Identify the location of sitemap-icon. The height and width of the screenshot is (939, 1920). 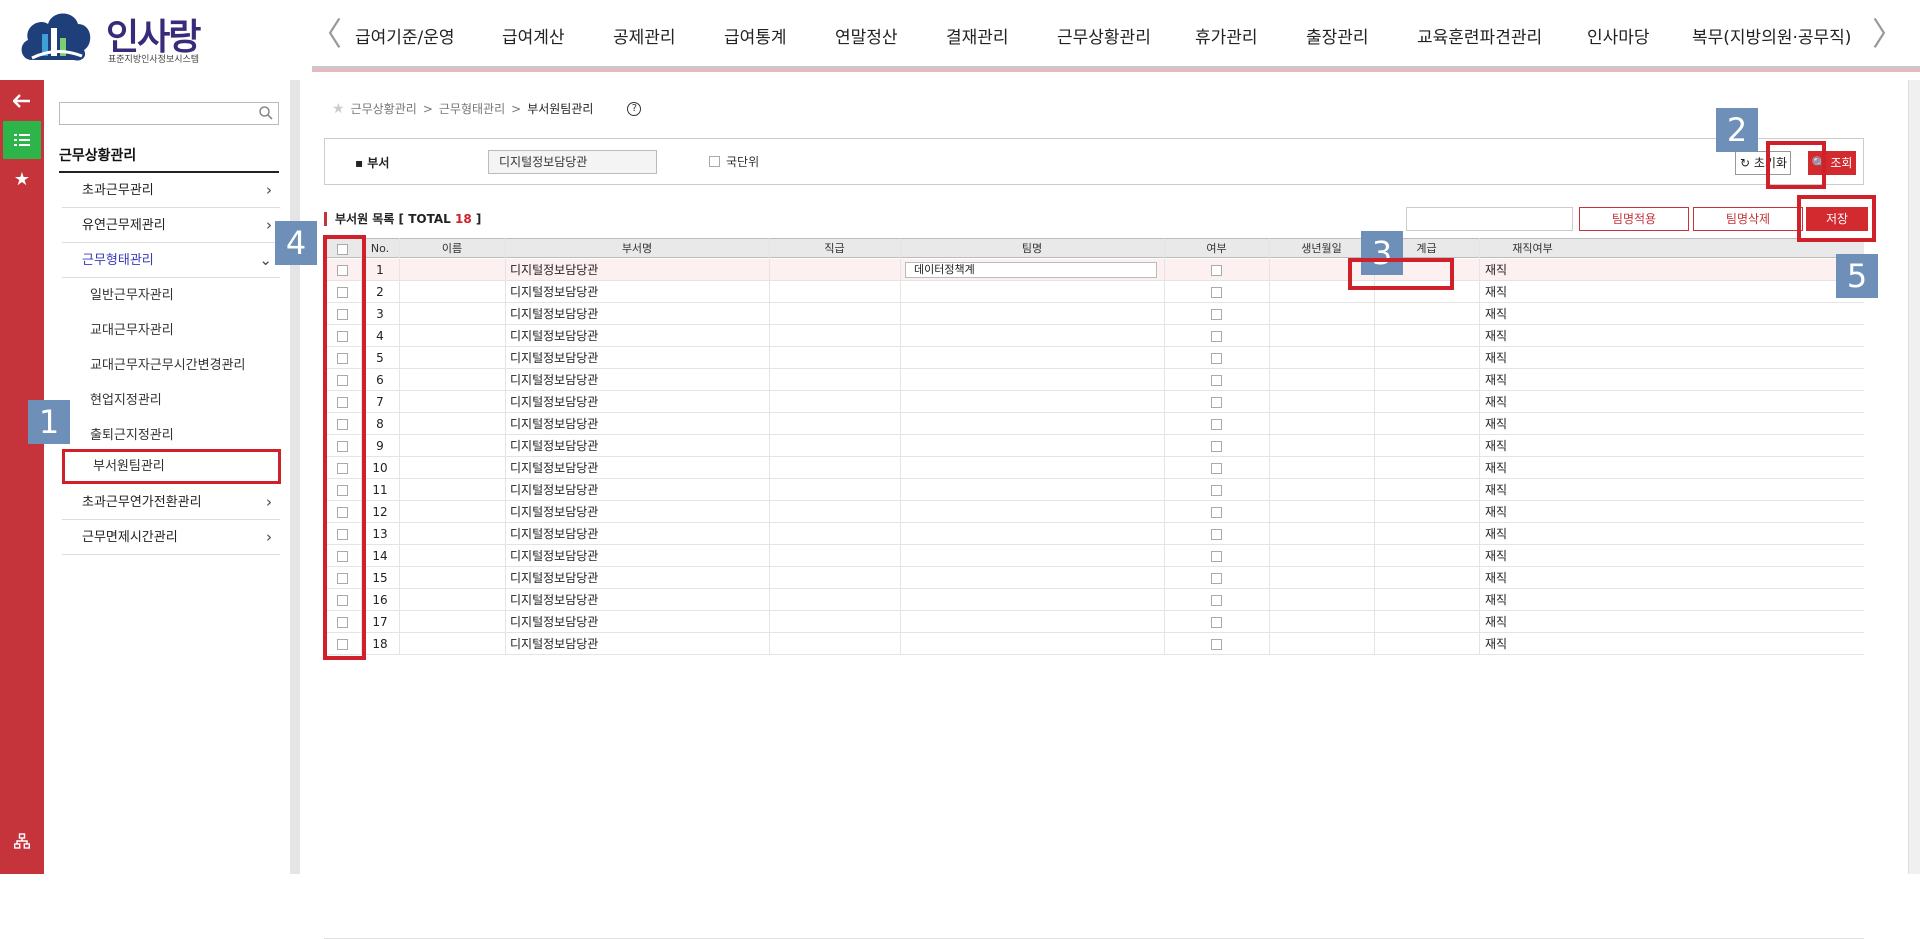
(22, 841).